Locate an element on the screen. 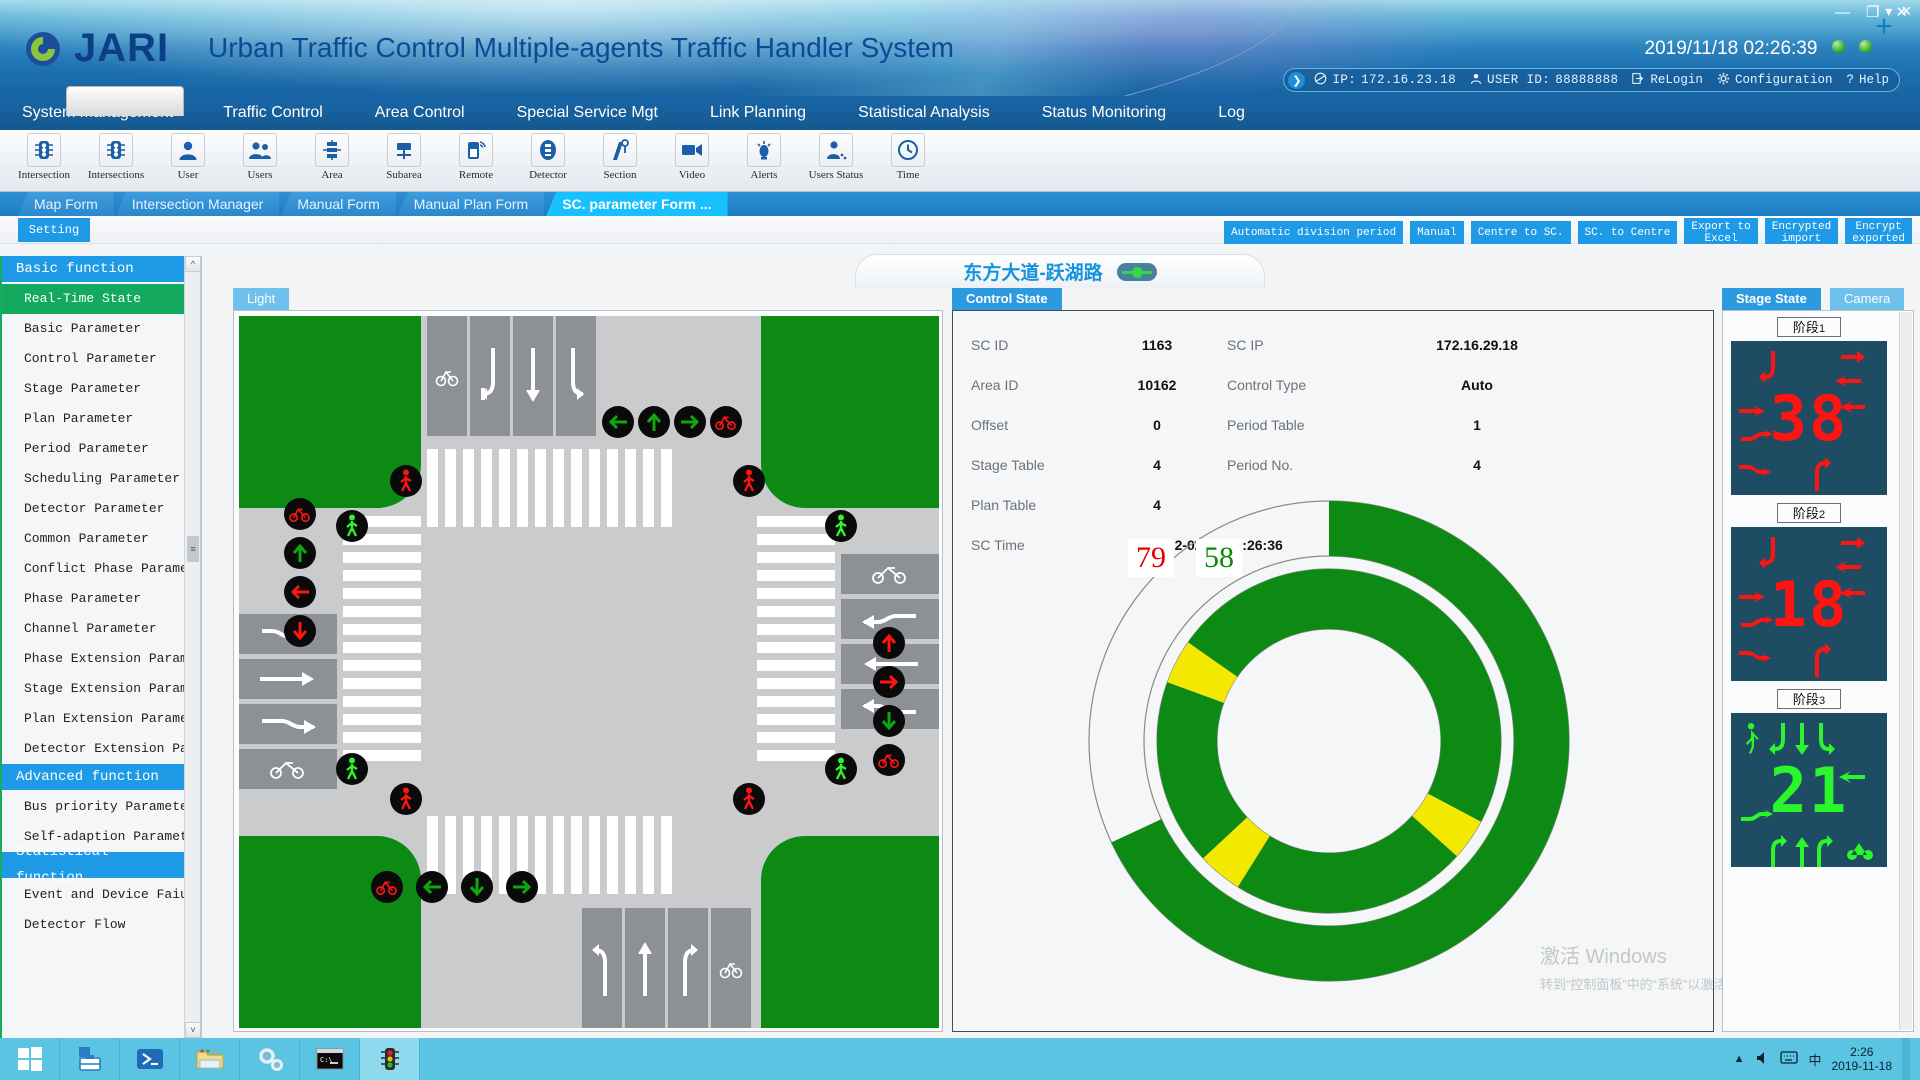 This screenshot has width=1920, height=1080. toolbar-item-alerts: Alerts is located at coordinates (764, 155).